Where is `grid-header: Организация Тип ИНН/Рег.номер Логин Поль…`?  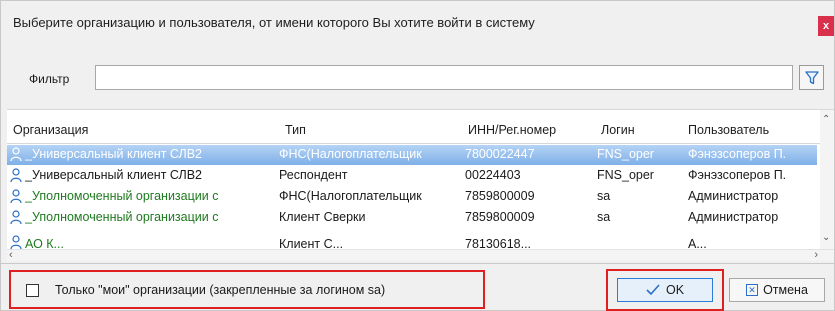 grid-header: Организация Тип ИНН/Рег.номер Логин Поль… is located at coordinates (420, 127).